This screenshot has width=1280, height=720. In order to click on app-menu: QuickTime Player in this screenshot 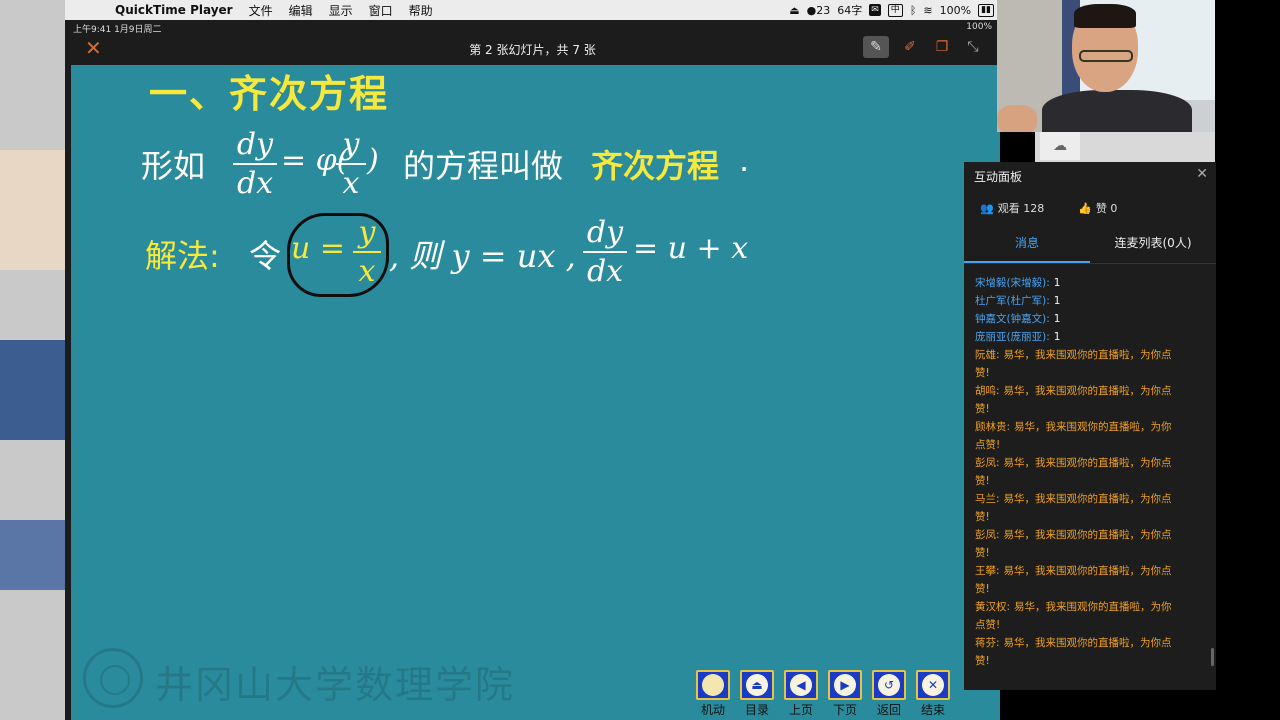, I will do `click(174, 10)`.